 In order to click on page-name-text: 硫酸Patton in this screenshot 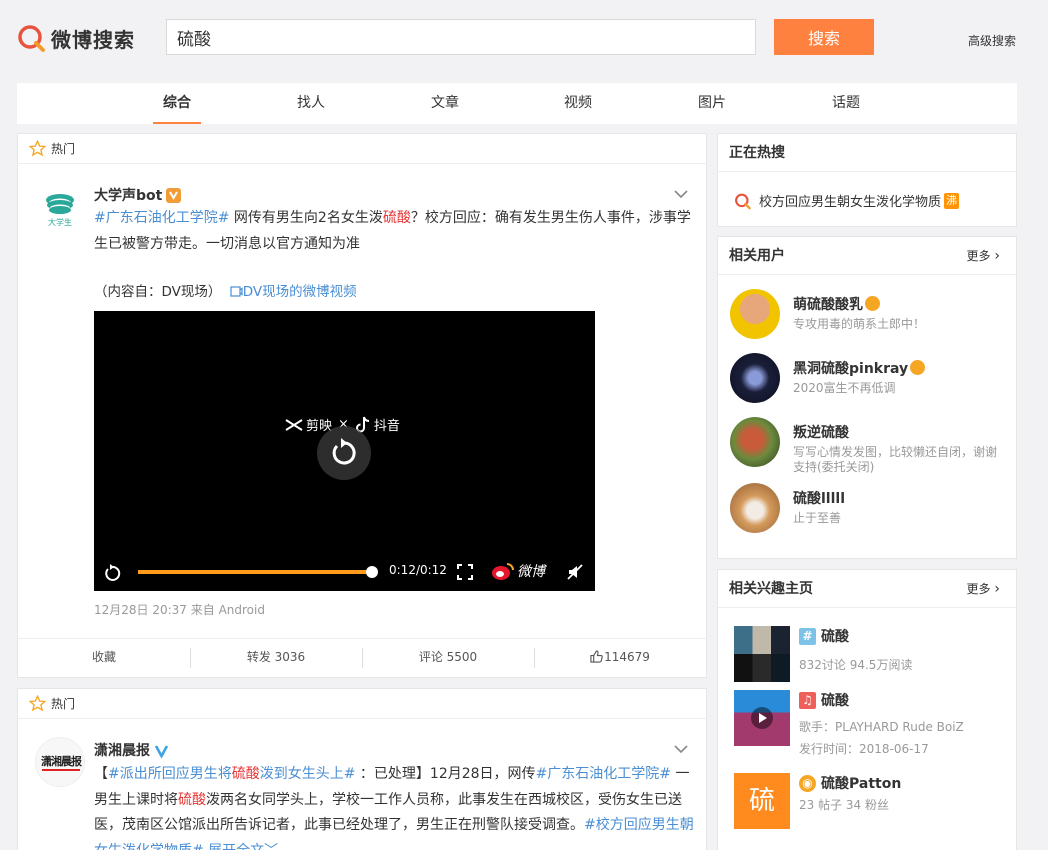, I will do `click(861, 784)`.